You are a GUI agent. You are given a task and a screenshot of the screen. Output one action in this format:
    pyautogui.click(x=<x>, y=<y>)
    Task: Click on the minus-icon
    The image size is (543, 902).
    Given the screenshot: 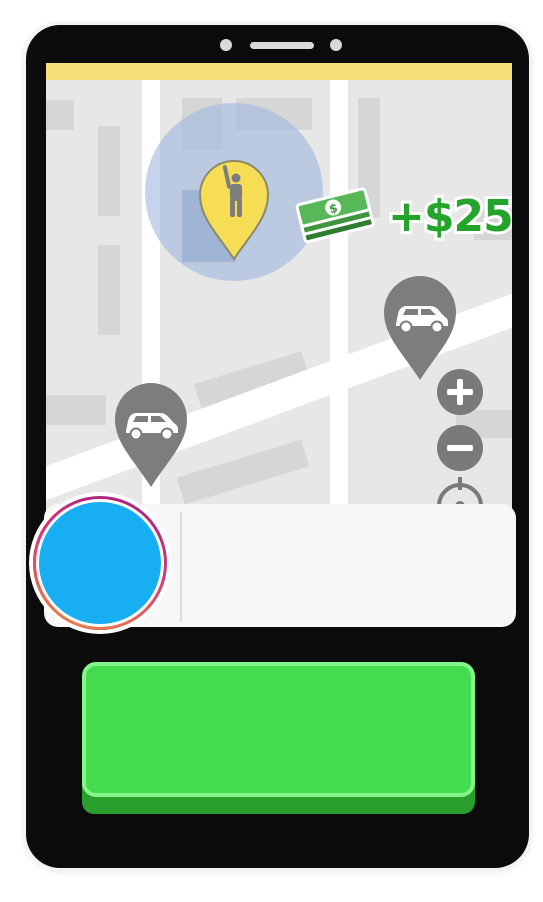 What is the action you would take?
    pyautogui.click(x=460, y=448)
    